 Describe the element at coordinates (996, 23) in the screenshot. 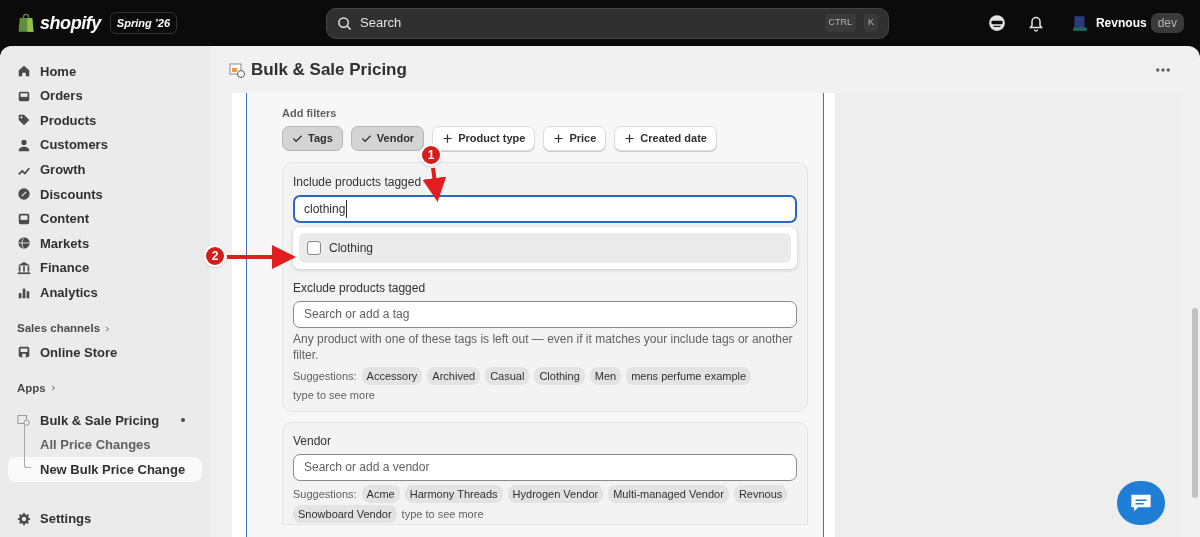

I see `mascot-icon` at that location.